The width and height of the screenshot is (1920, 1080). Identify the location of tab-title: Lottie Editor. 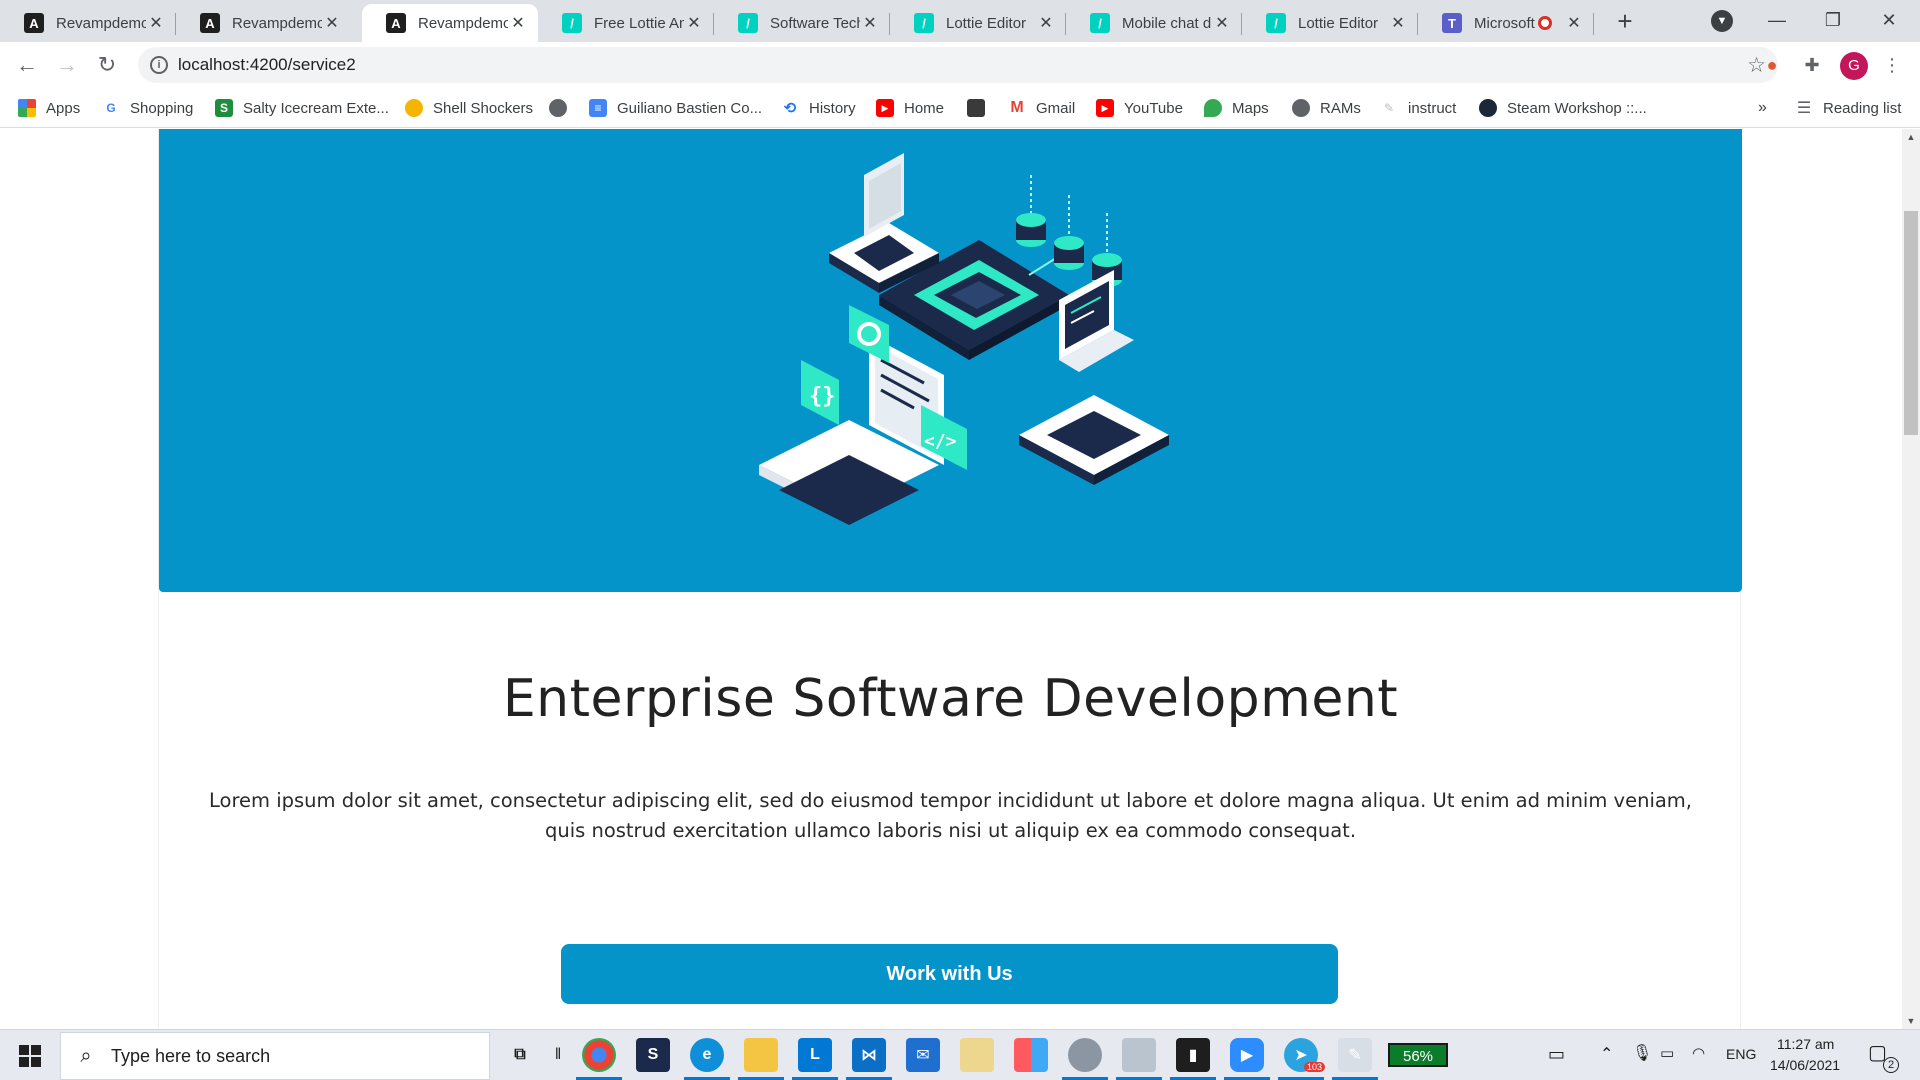
(986, 23).